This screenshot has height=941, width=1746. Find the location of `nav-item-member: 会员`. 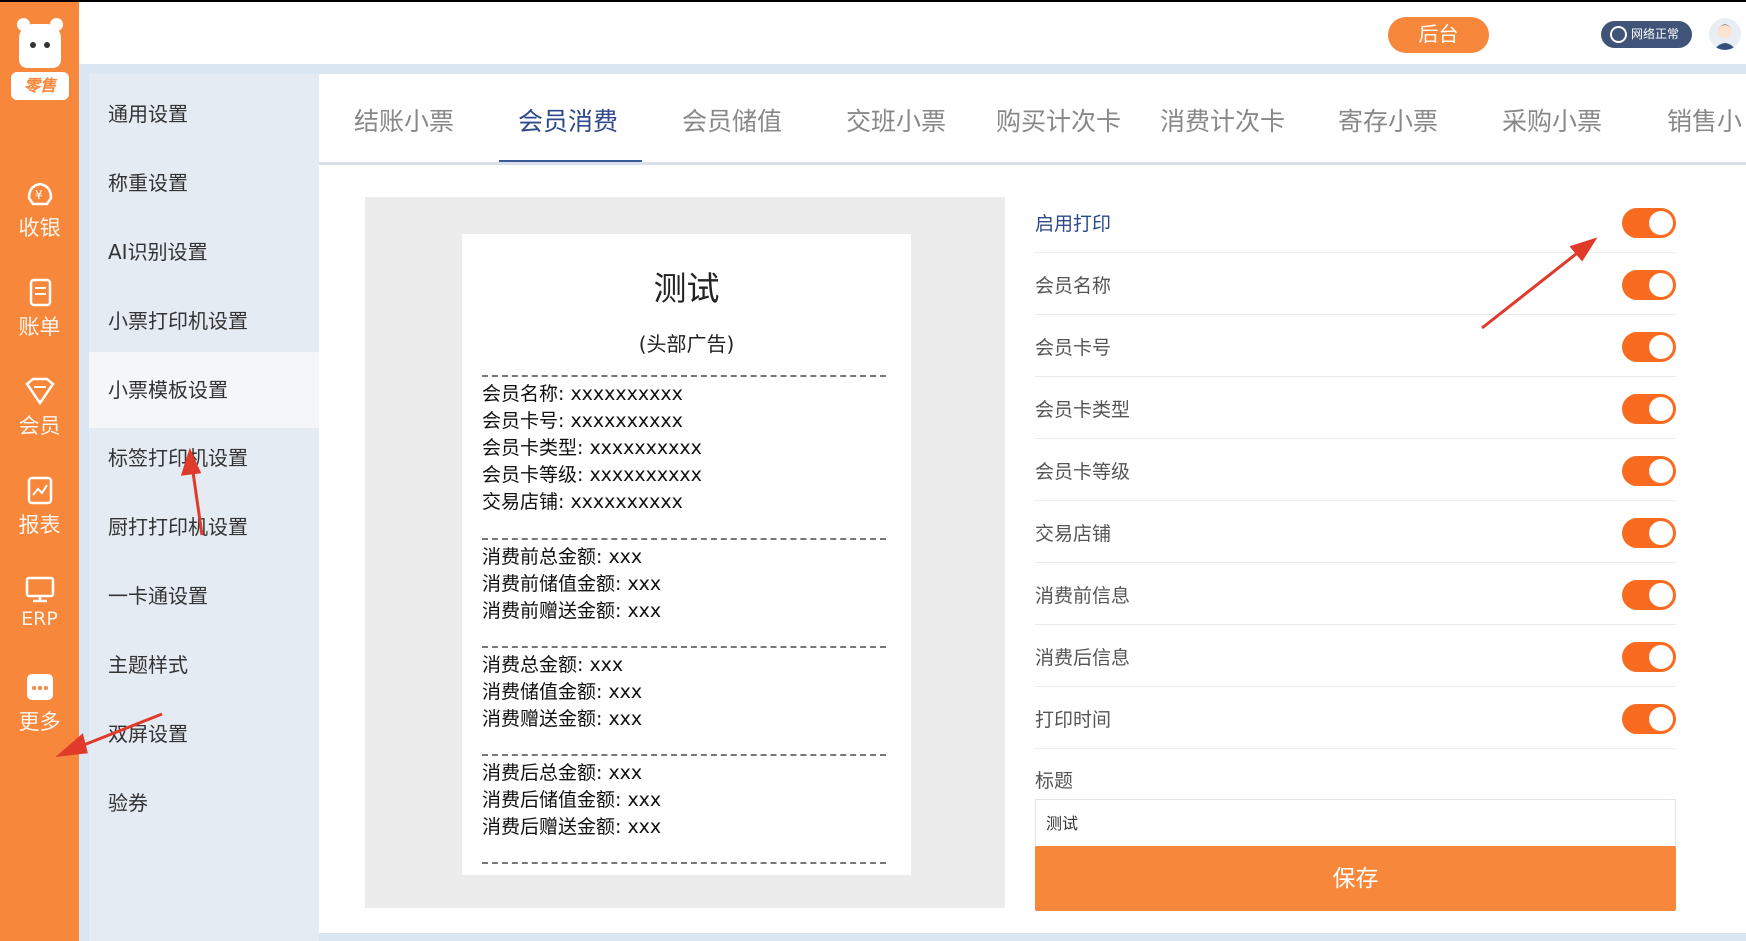

nav-item-member: 会员 is located at coordinates (39, 420).